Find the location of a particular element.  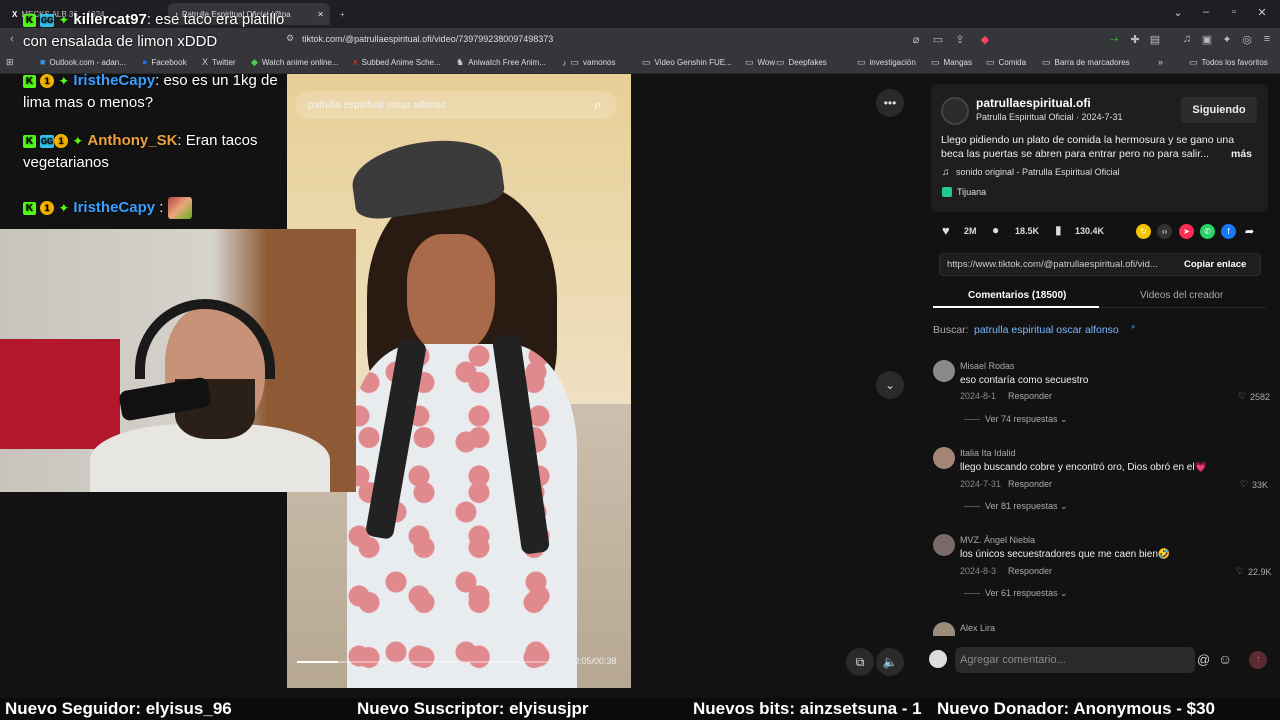

new-tab-button: + is located at coordinates (342, 14).